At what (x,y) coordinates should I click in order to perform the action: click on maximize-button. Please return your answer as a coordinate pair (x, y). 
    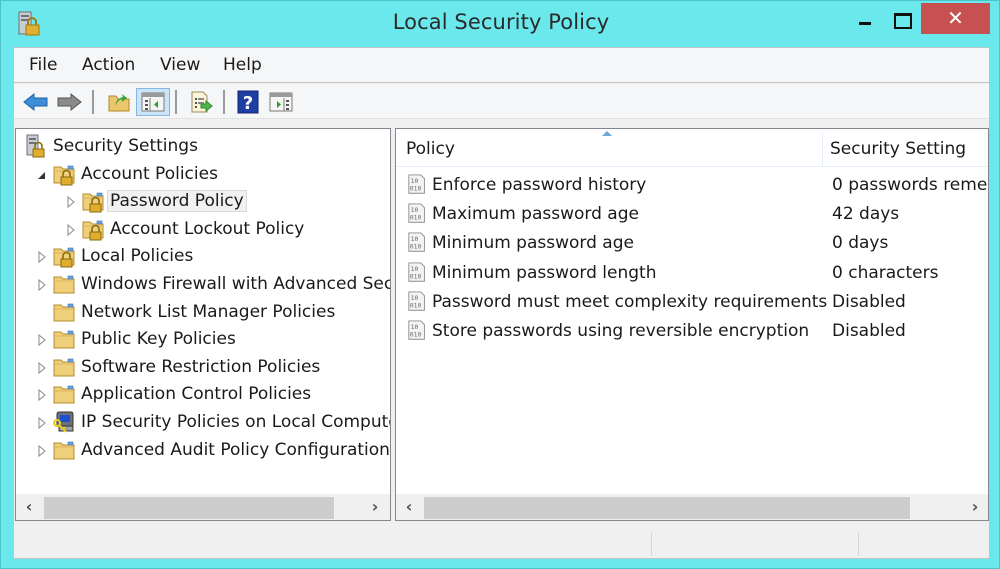
    Looking at the image, I should click on (906, 18).